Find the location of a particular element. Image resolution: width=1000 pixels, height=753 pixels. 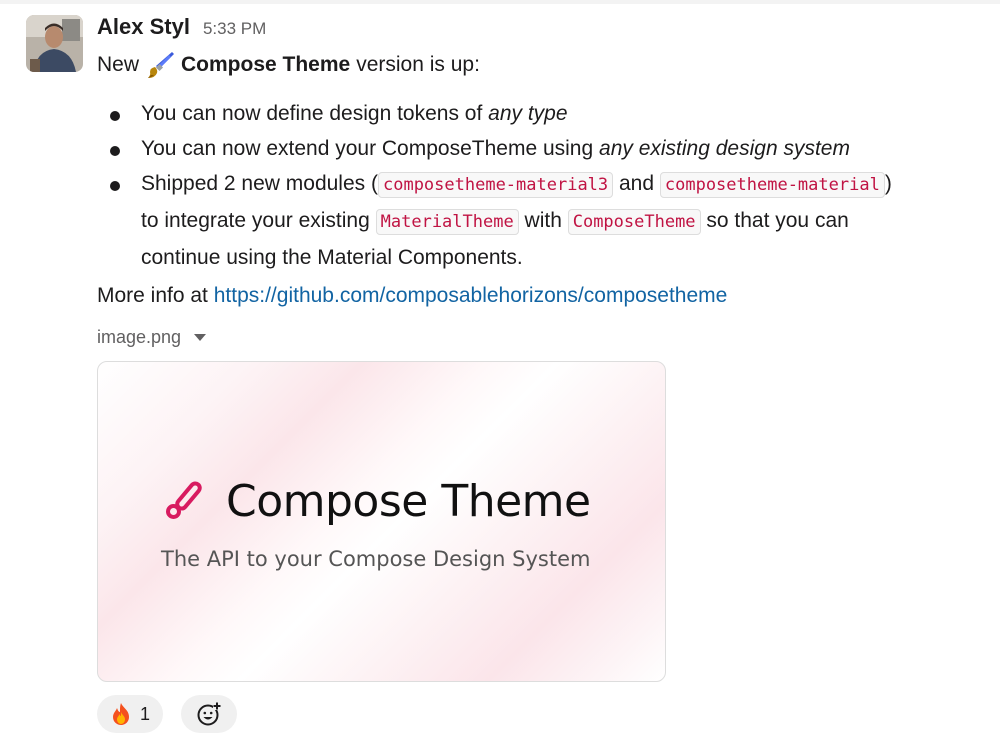

add-emoji-icon is located at coordinates (209, 714).